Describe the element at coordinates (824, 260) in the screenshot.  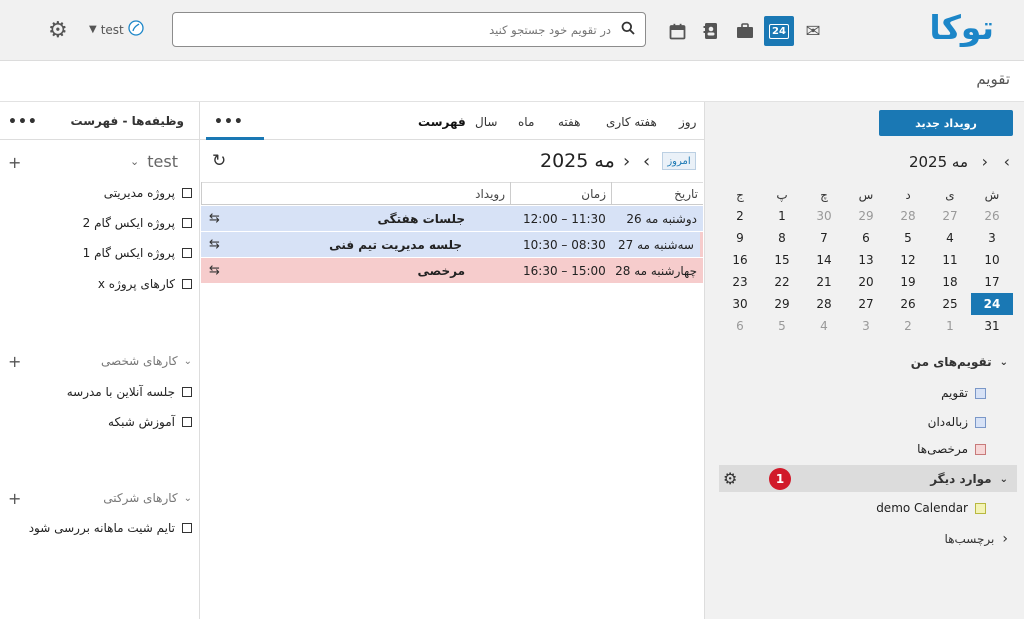
I see `mini-calendar-day: 14` at that location.